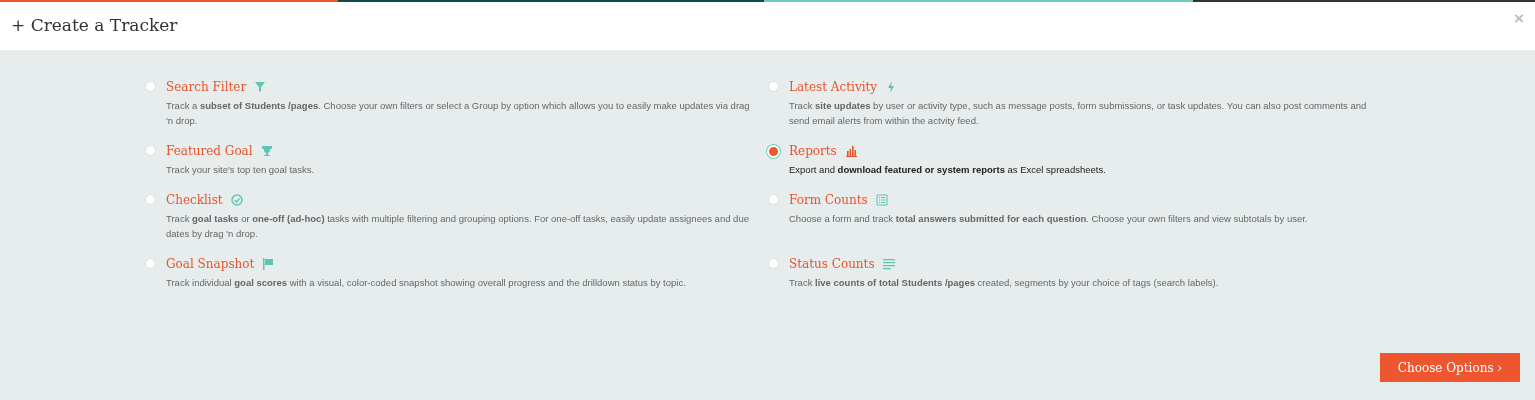 This screenshot has height=400, width=1535. I want to click on check-circle-icon, so click(236, 200).